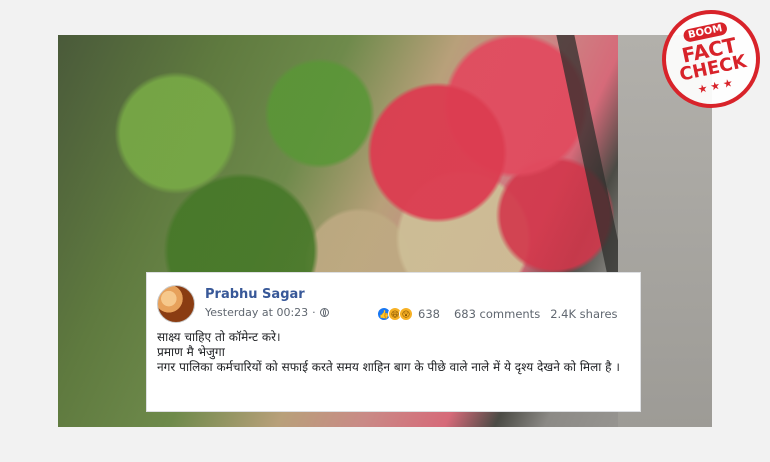 The height and width of the screenshot is (462, 770). I want to click on reaction-count: 638, so click(429, 314).